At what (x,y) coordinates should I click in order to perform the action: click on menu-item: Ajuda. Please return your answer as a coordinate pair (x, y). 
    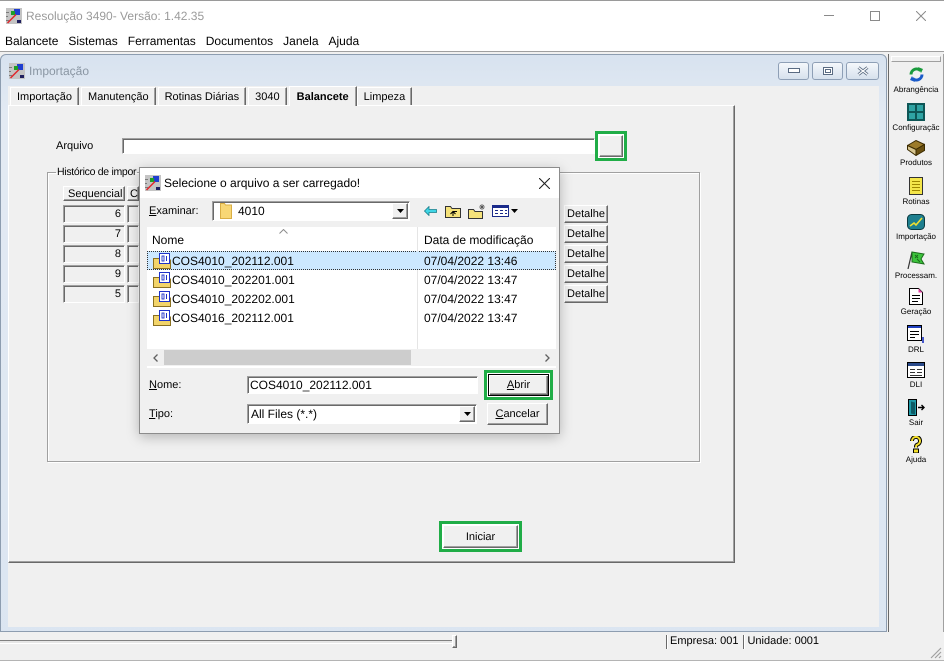
    Looking at the image, I should click on (344, 40).